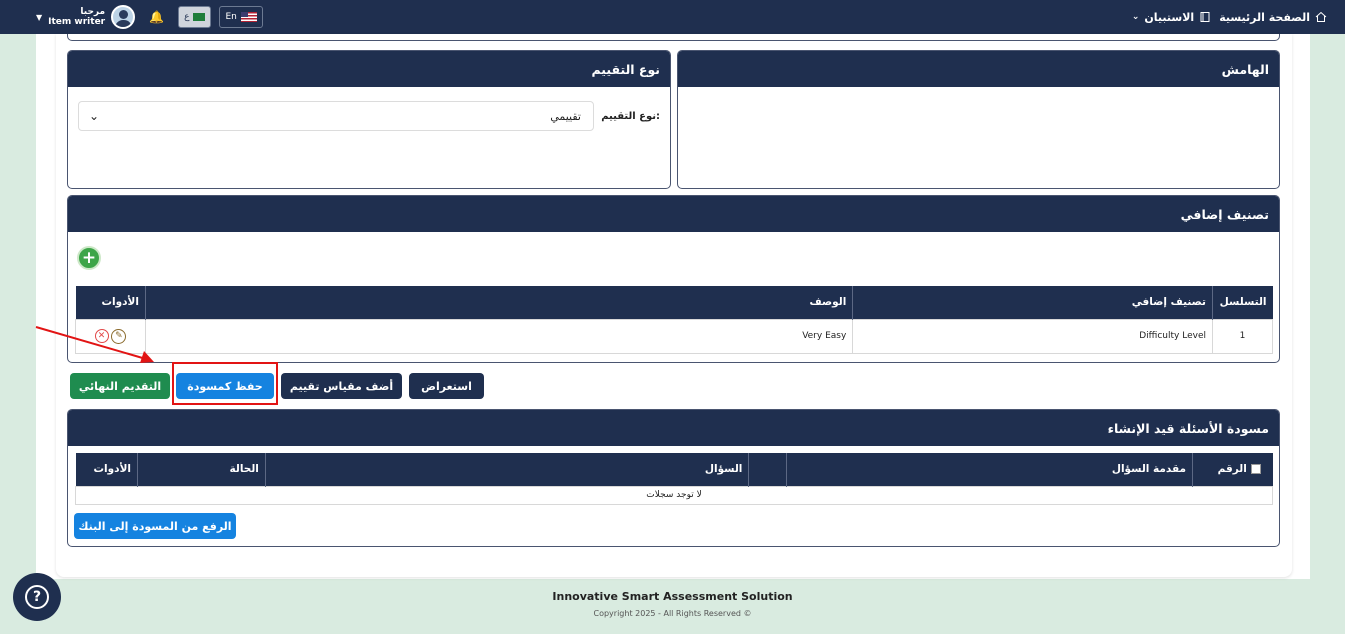  I want to click on assessment-type-select: ⌄ تقييمي, so click(336, 116).